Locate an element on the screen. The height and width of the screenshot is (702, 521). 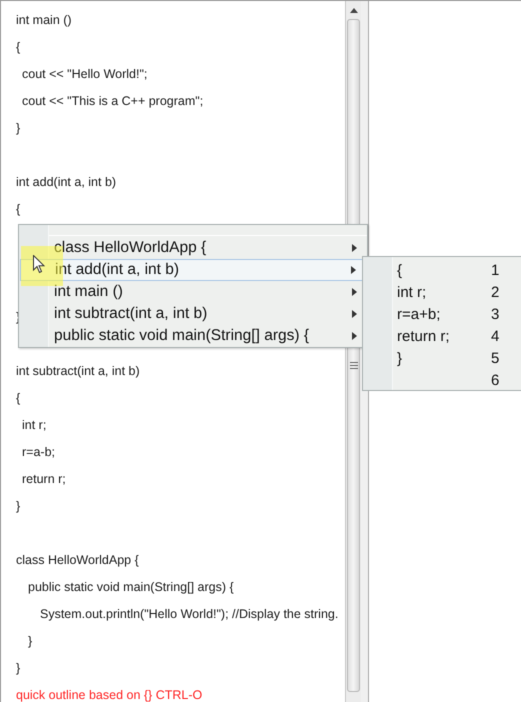
hint-text: quick outline based on {} CTRL-O is located at coordinates (109, 695).